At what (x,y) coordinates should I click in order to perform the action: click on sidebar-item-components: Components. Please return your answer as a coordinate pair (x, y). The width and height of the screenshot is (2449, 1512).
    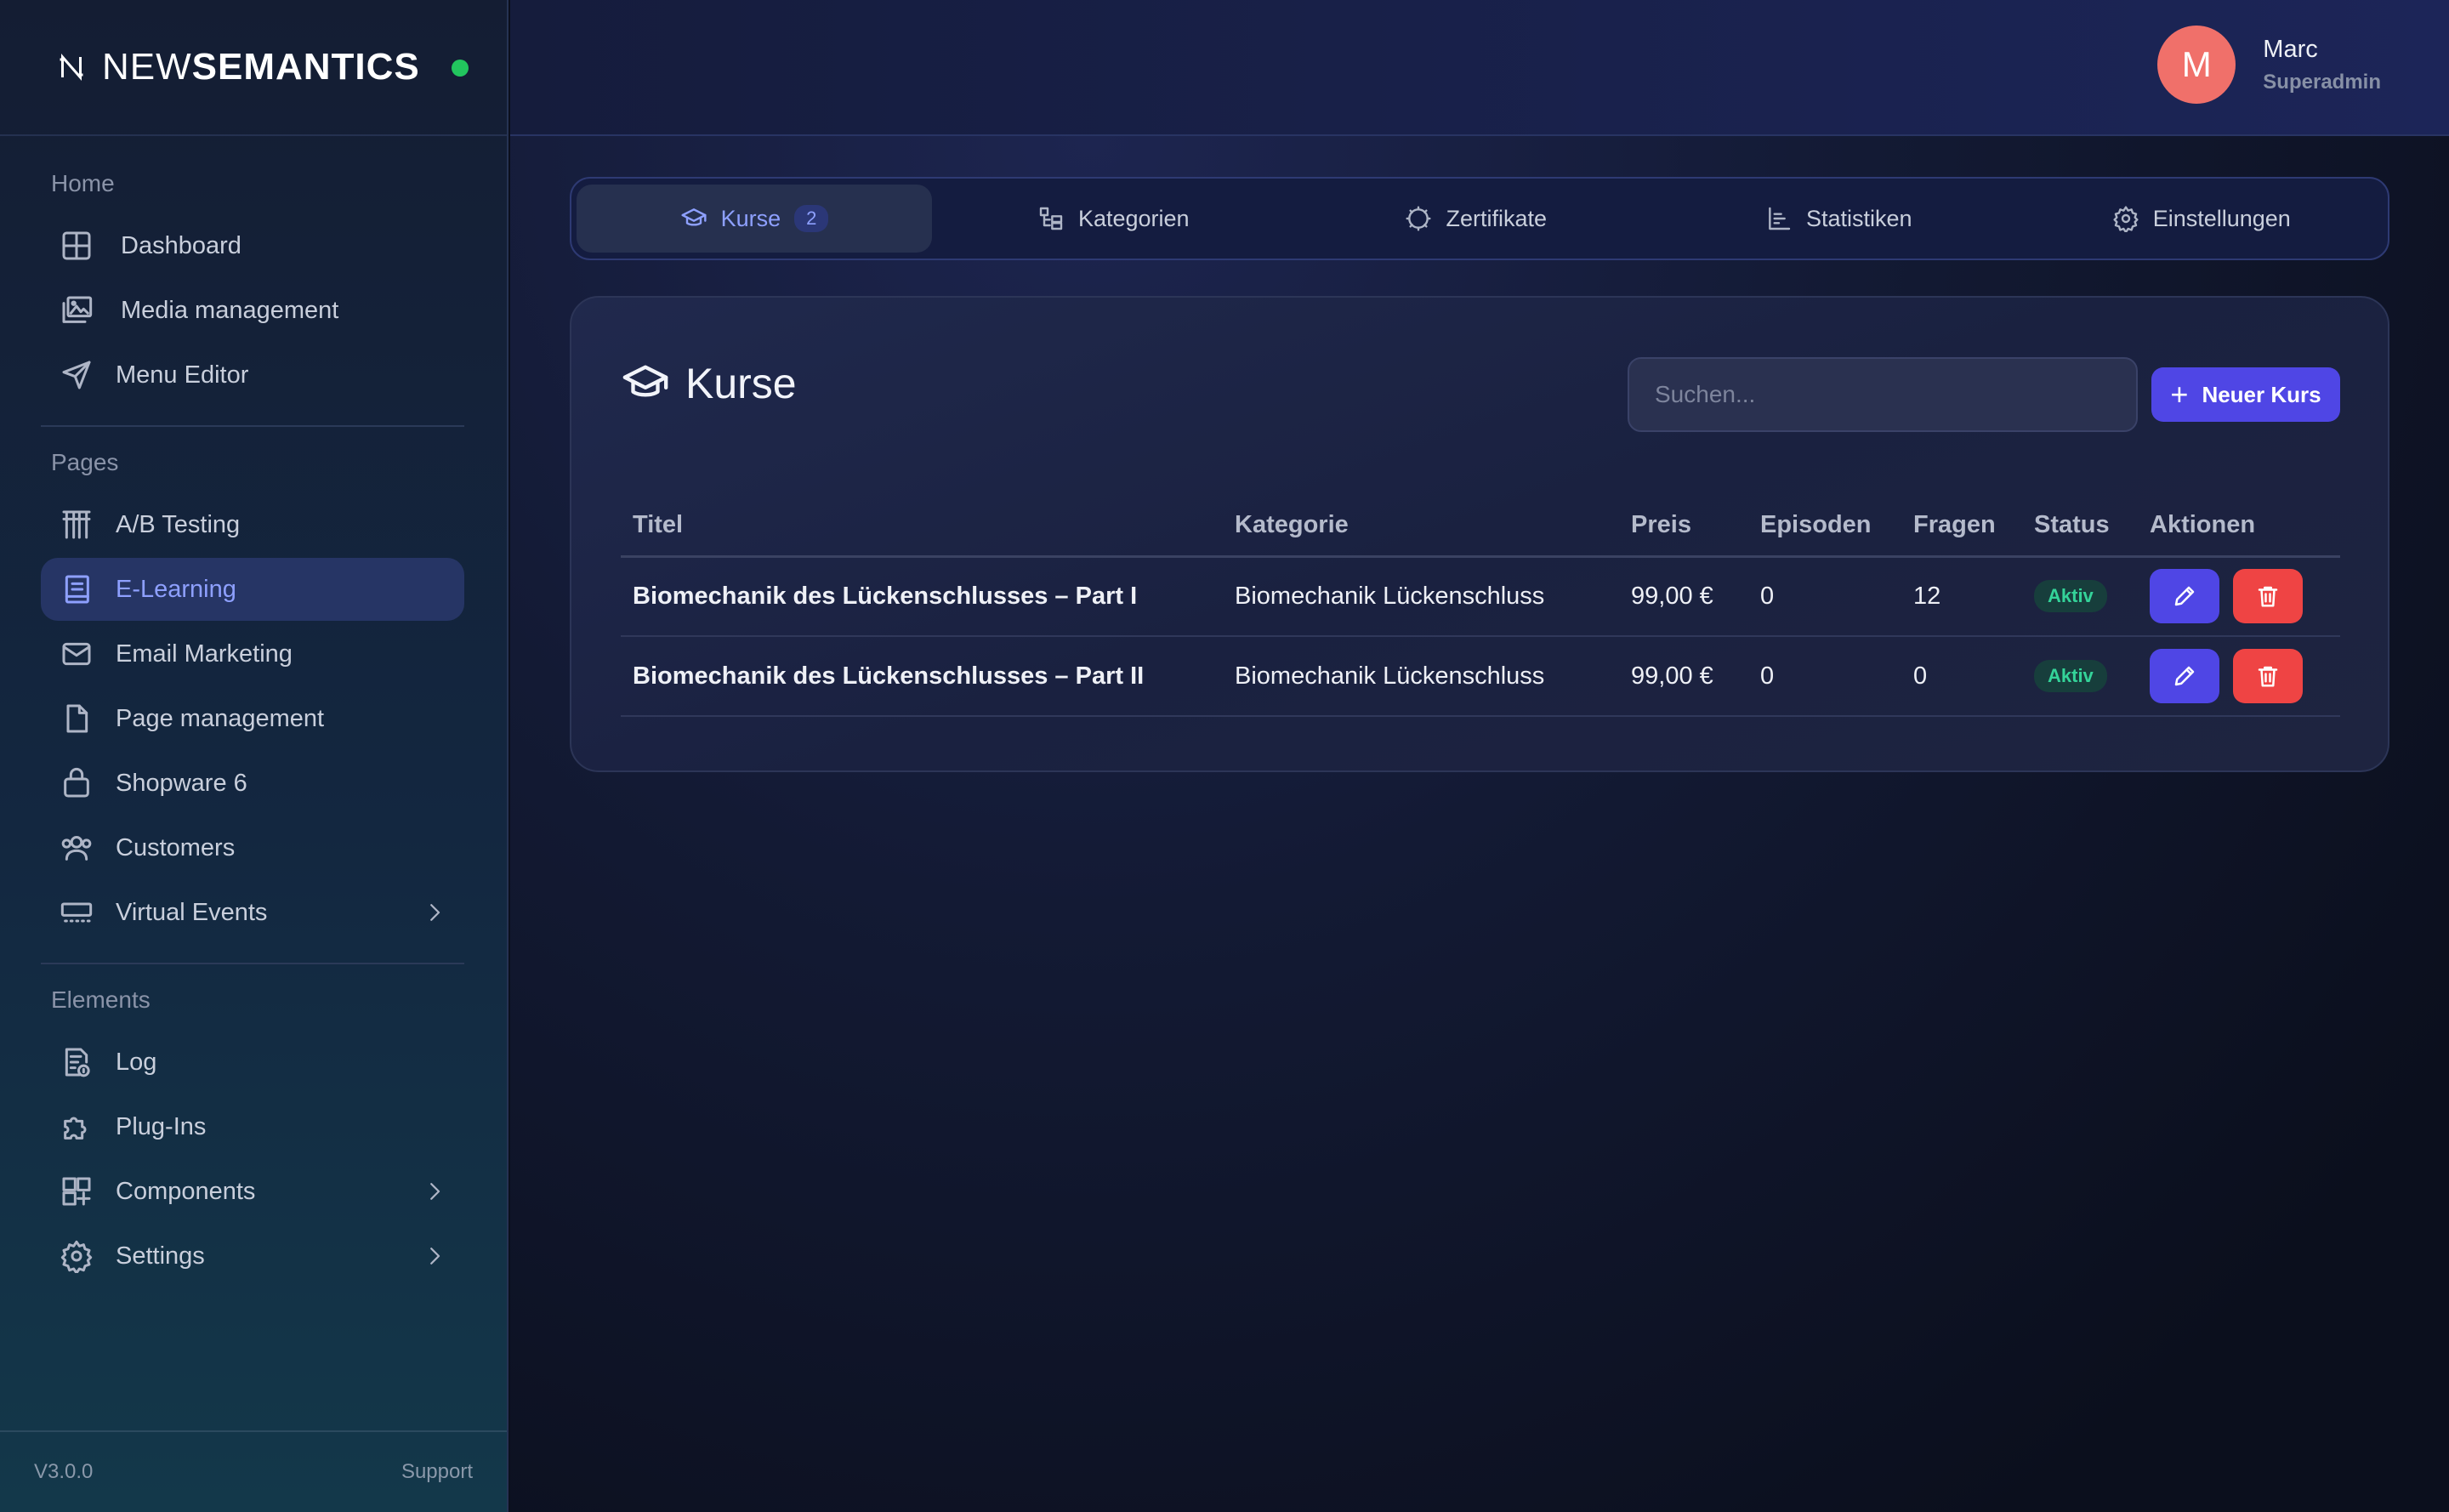
    Looking at the image, I should click on (253, 1191).